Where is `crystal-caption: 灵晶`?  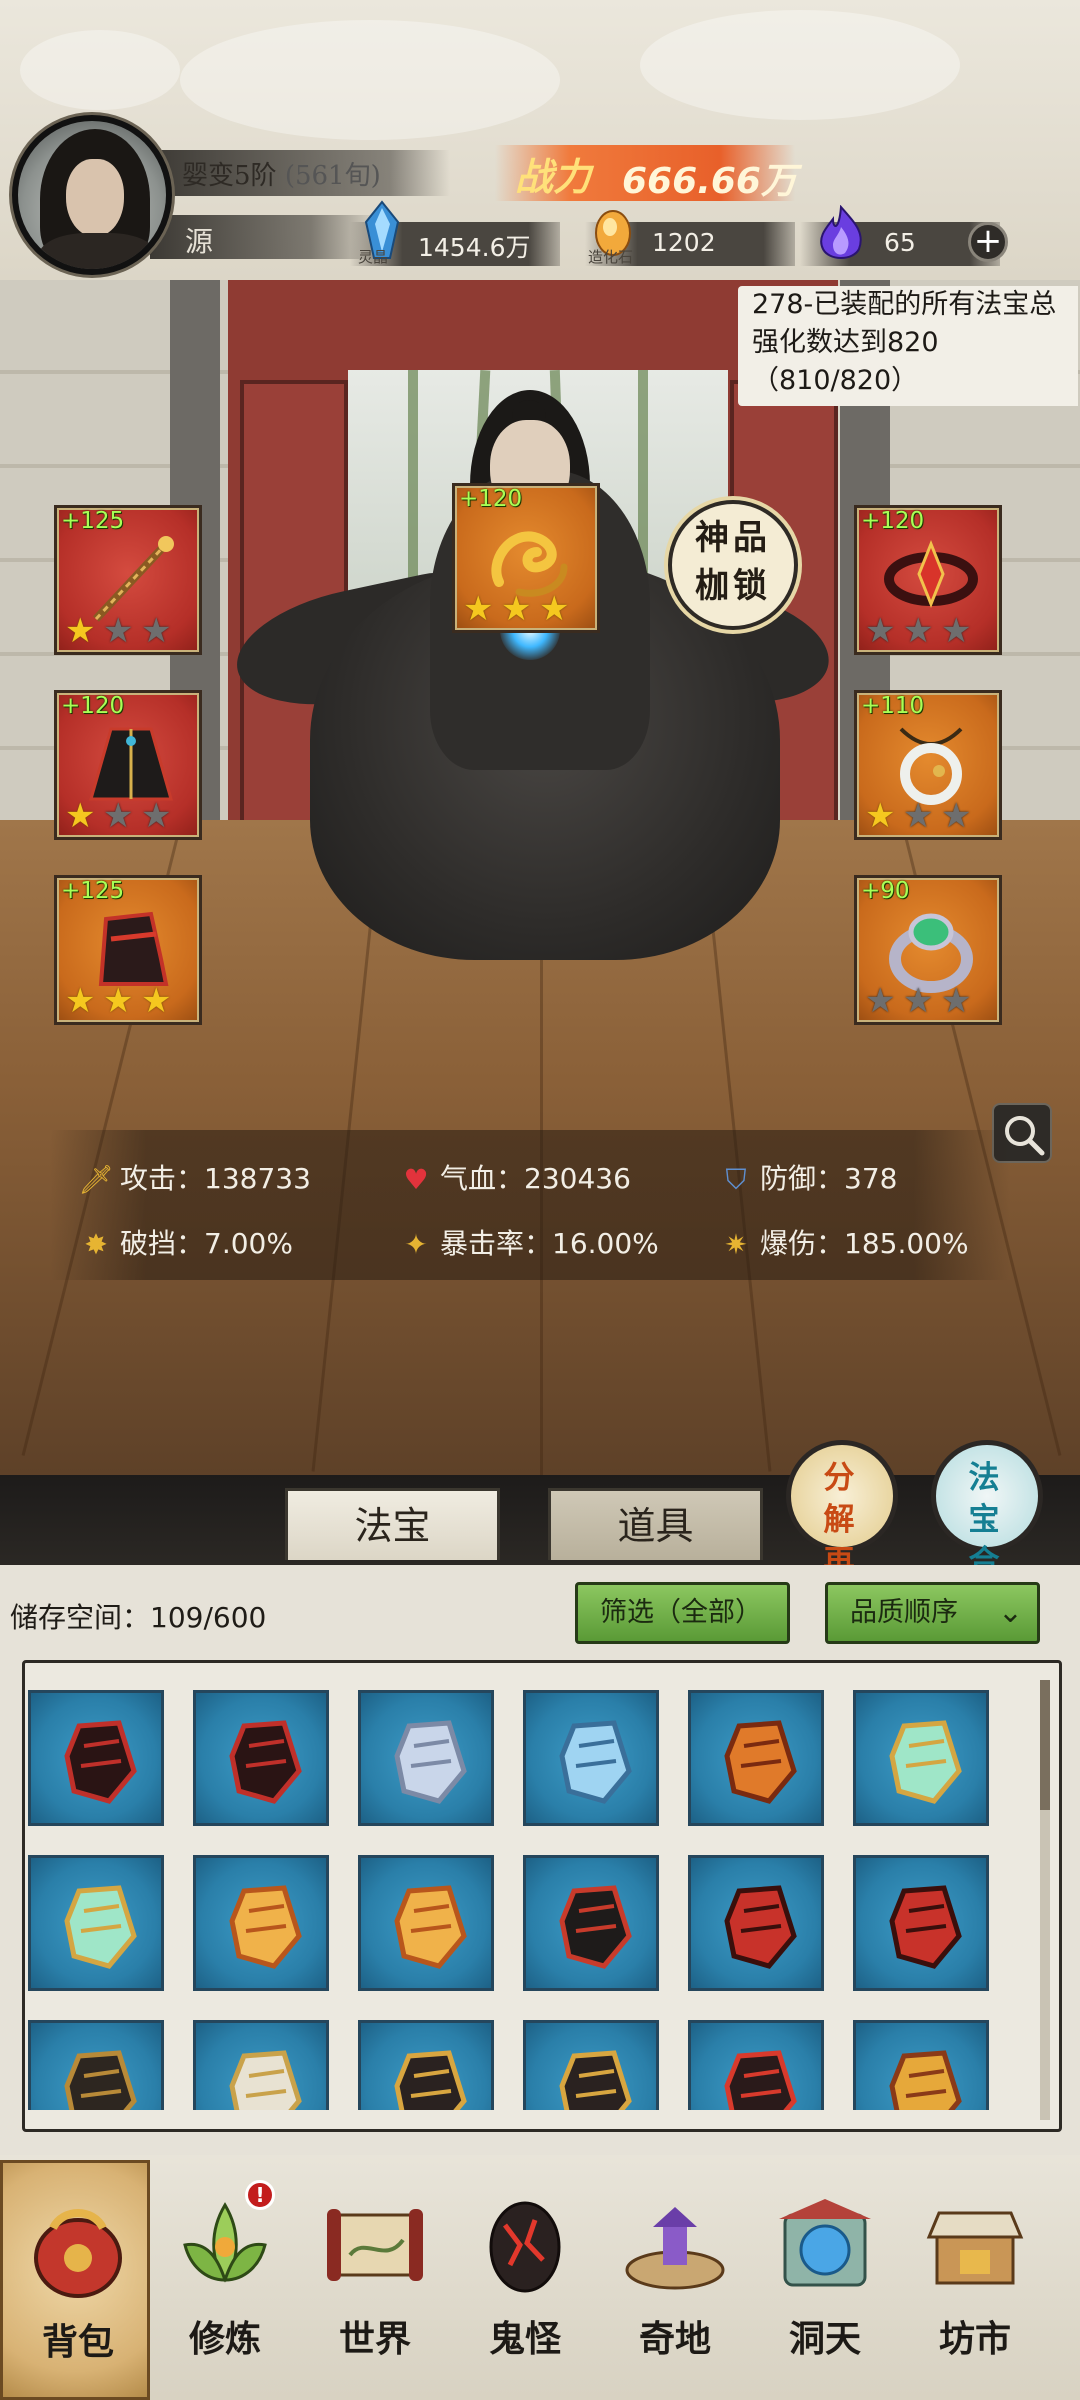 crystal-caption: 灵晶 is located at coordinates (373, 257).